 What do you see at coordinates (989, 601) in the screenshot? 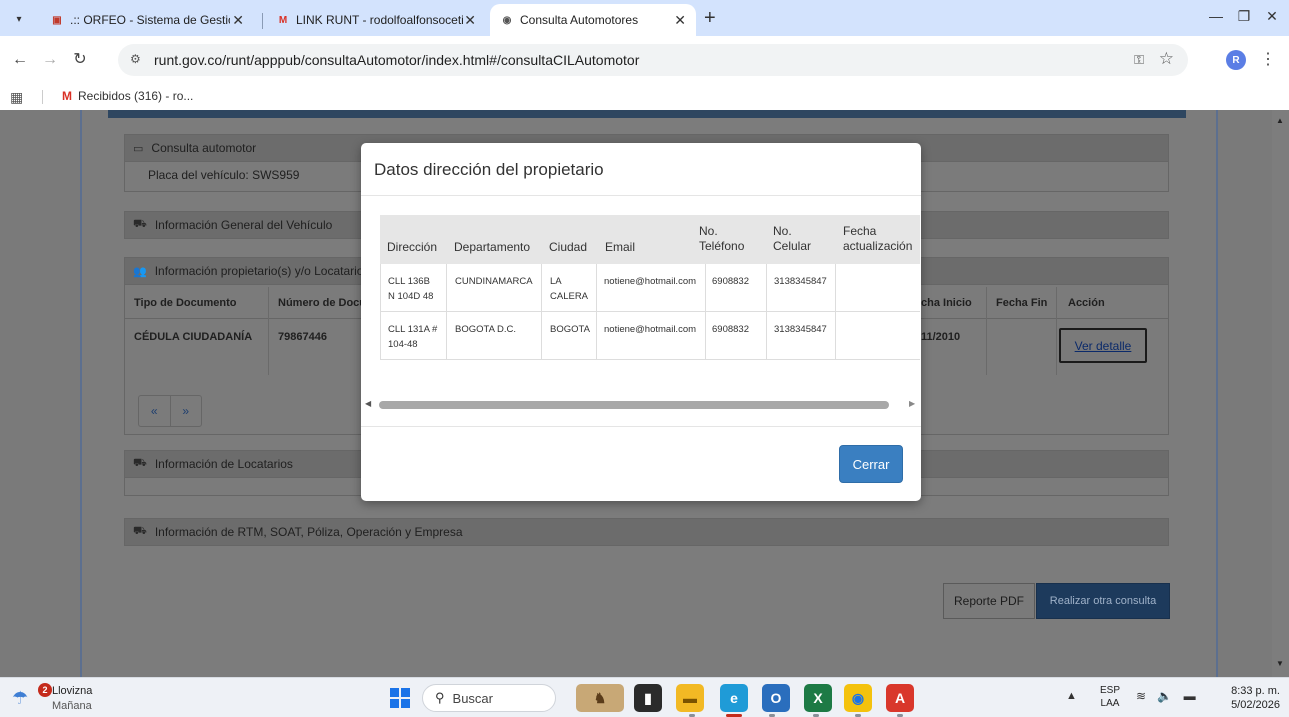
I see `reporte-pdf-button: Reporte PDF` at bounding box center [989, 601].